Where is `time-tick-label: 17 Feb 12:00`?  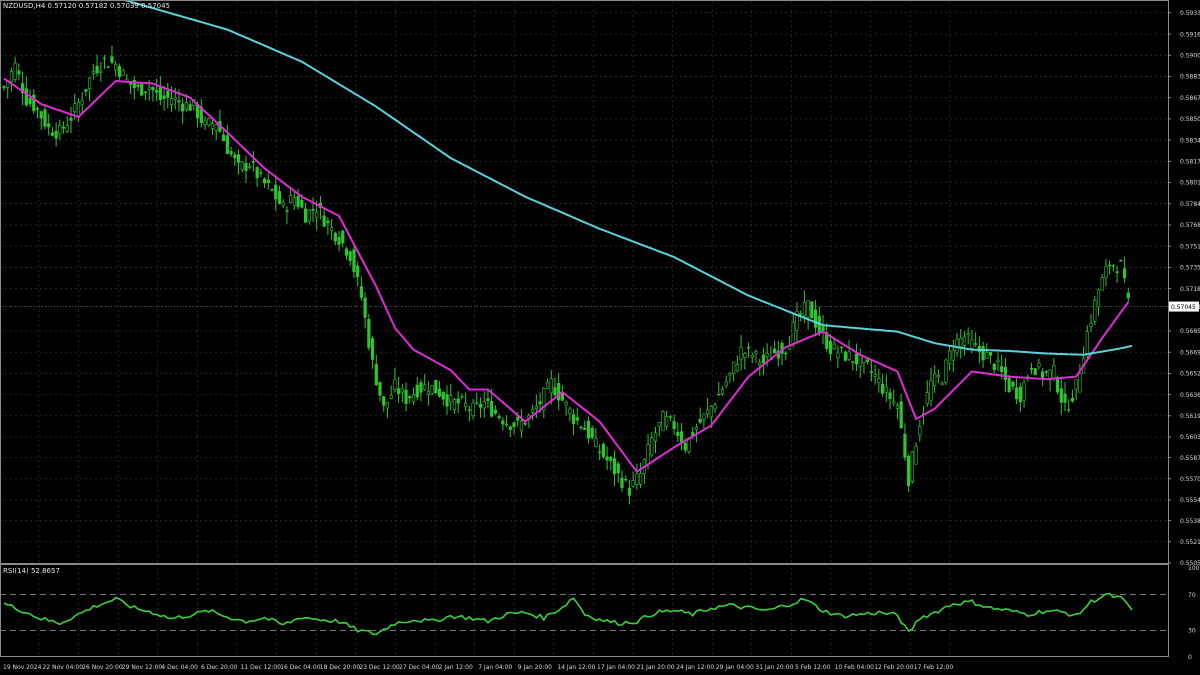 time-tick-label: 17 Feb 12:00 is located at coordinates (934, 667).